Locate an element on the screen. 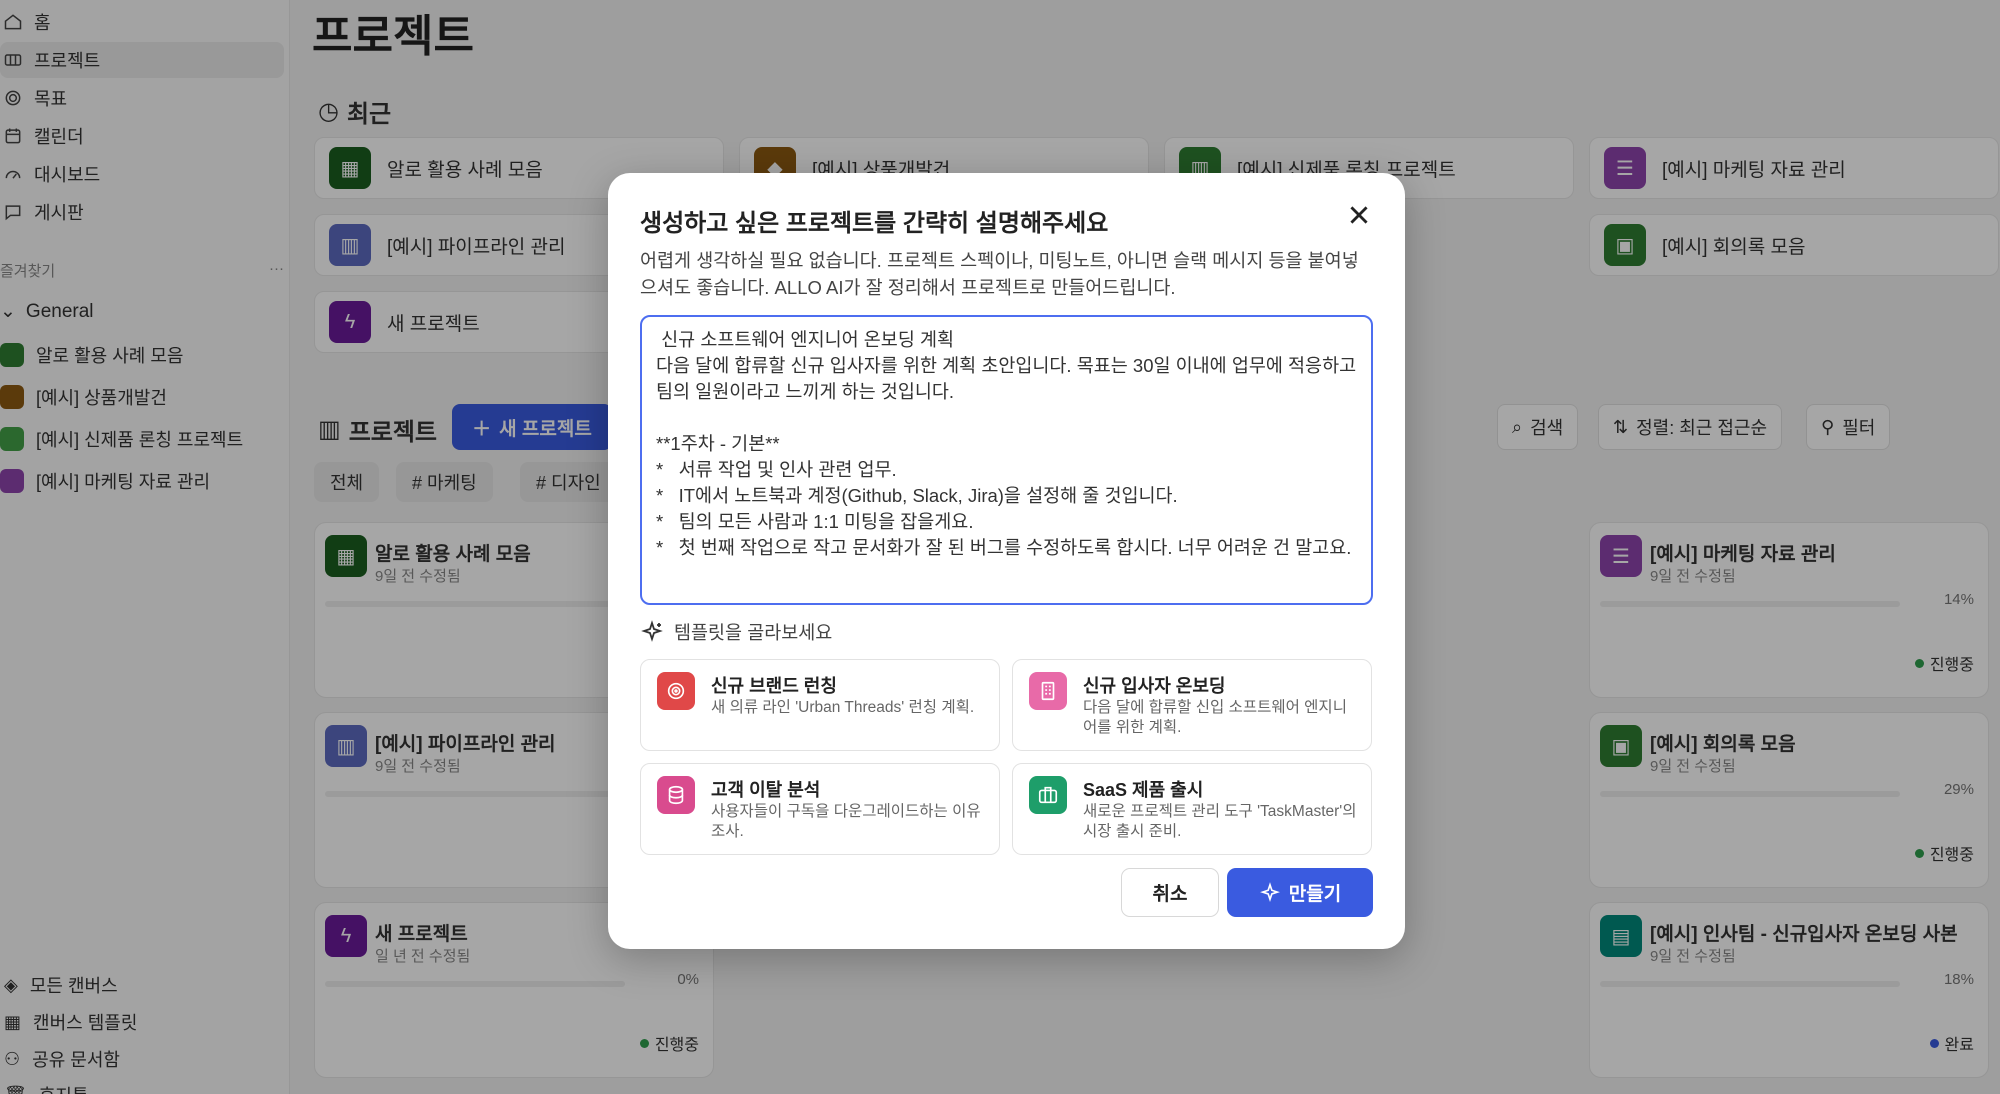  template-desc: 새로운 프로젝트 관리 도구 'TaskMaster'의 시장 출시 준비. is located at coordinates (1220, 821).